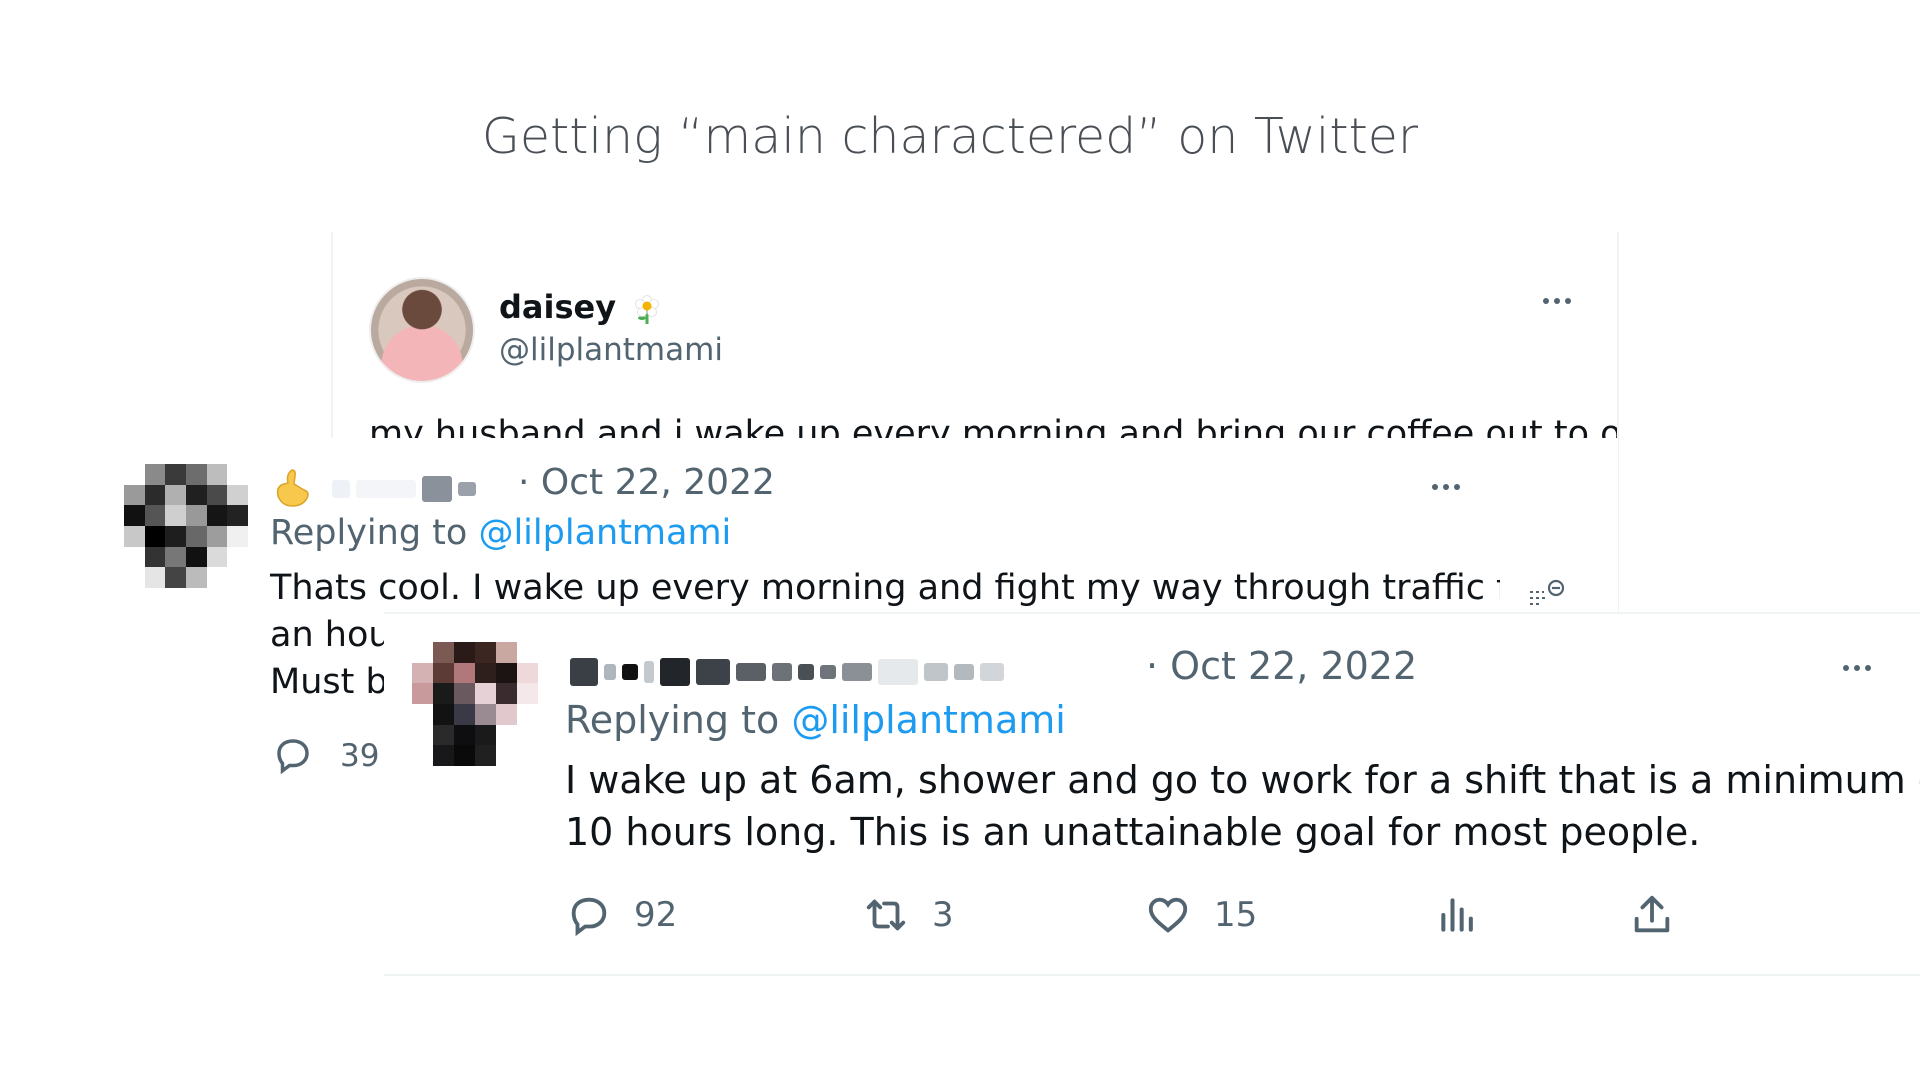 This screenshot has height=1080, width=1920. I want to click on analytics-action, so click(1458, 915).